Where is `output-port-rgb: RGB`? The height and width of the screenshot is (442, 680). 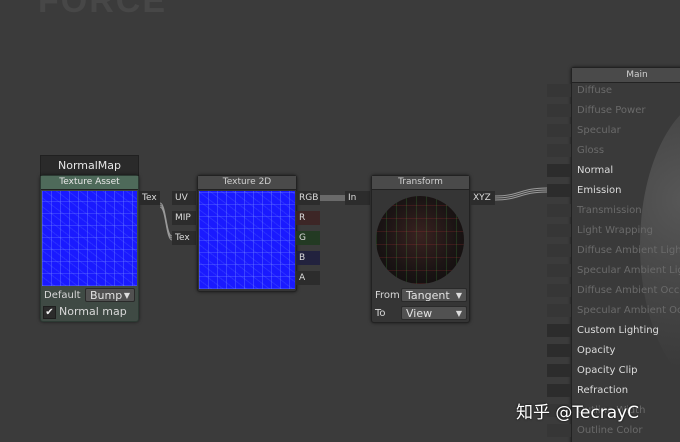 output-port-rgb: RGB is located at coordinates (308, 198).